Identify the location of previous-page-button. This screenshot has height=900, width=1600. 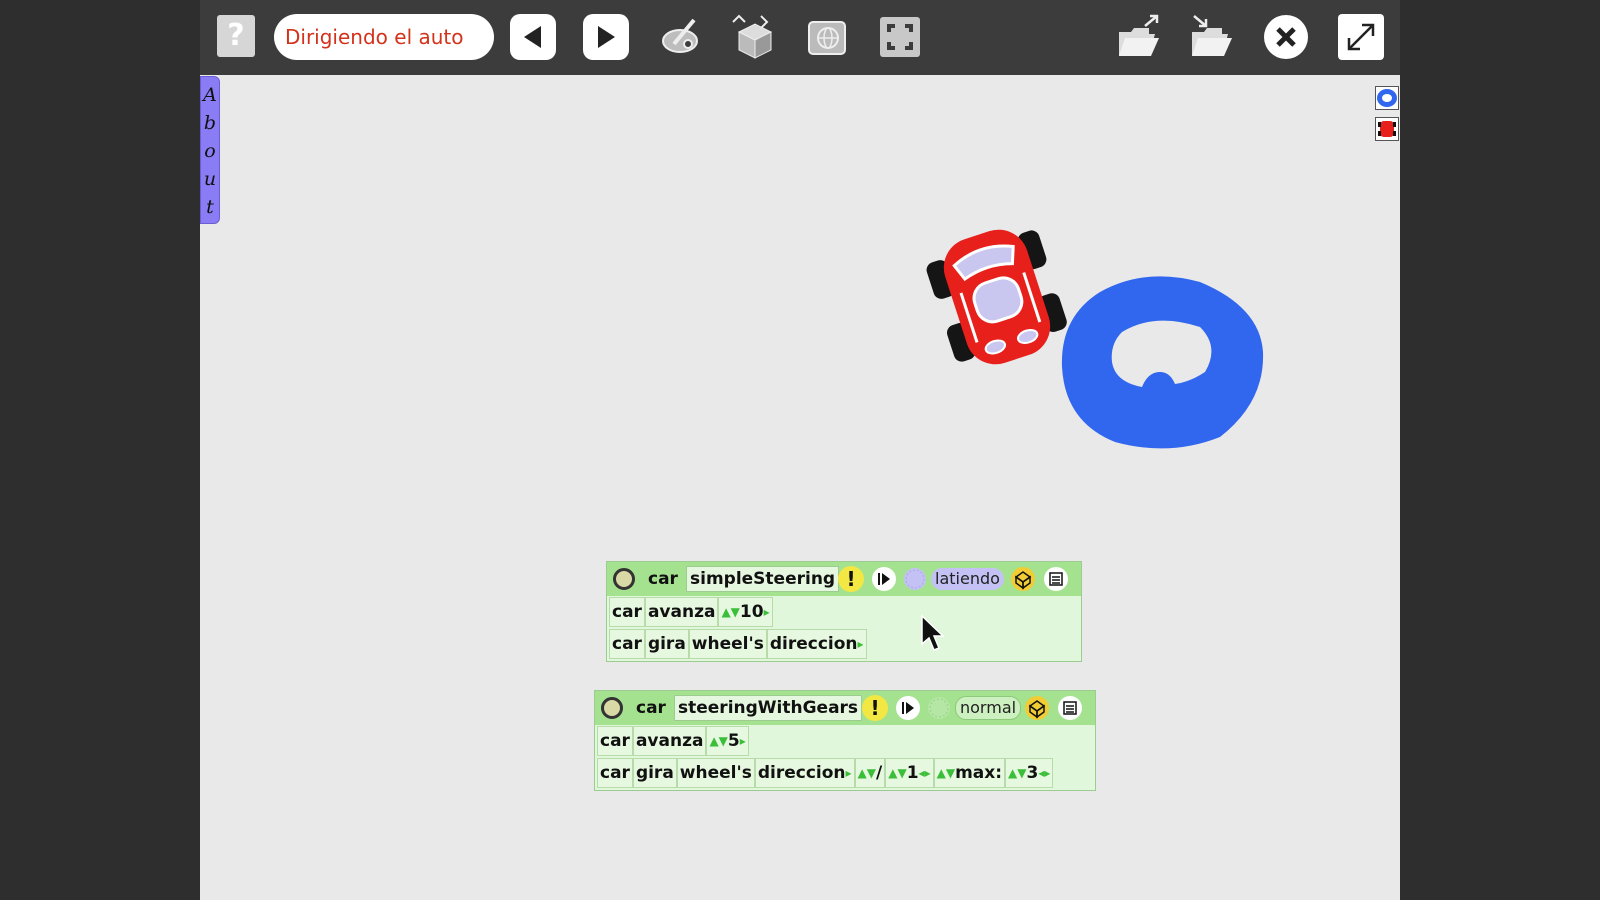
(533, 37).